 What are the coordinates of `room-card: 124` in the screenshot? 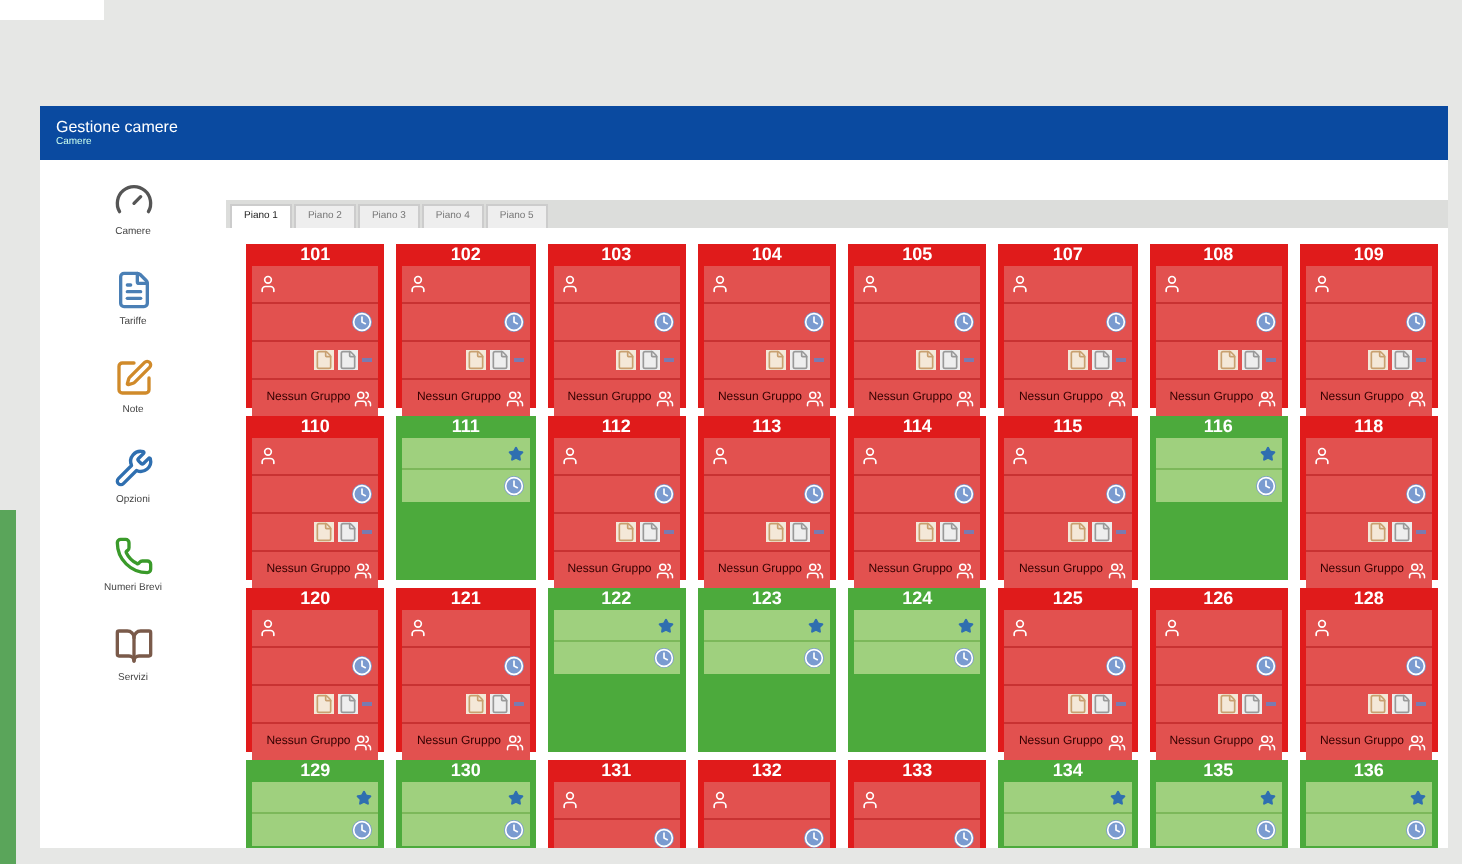 It's located at (917, 670).